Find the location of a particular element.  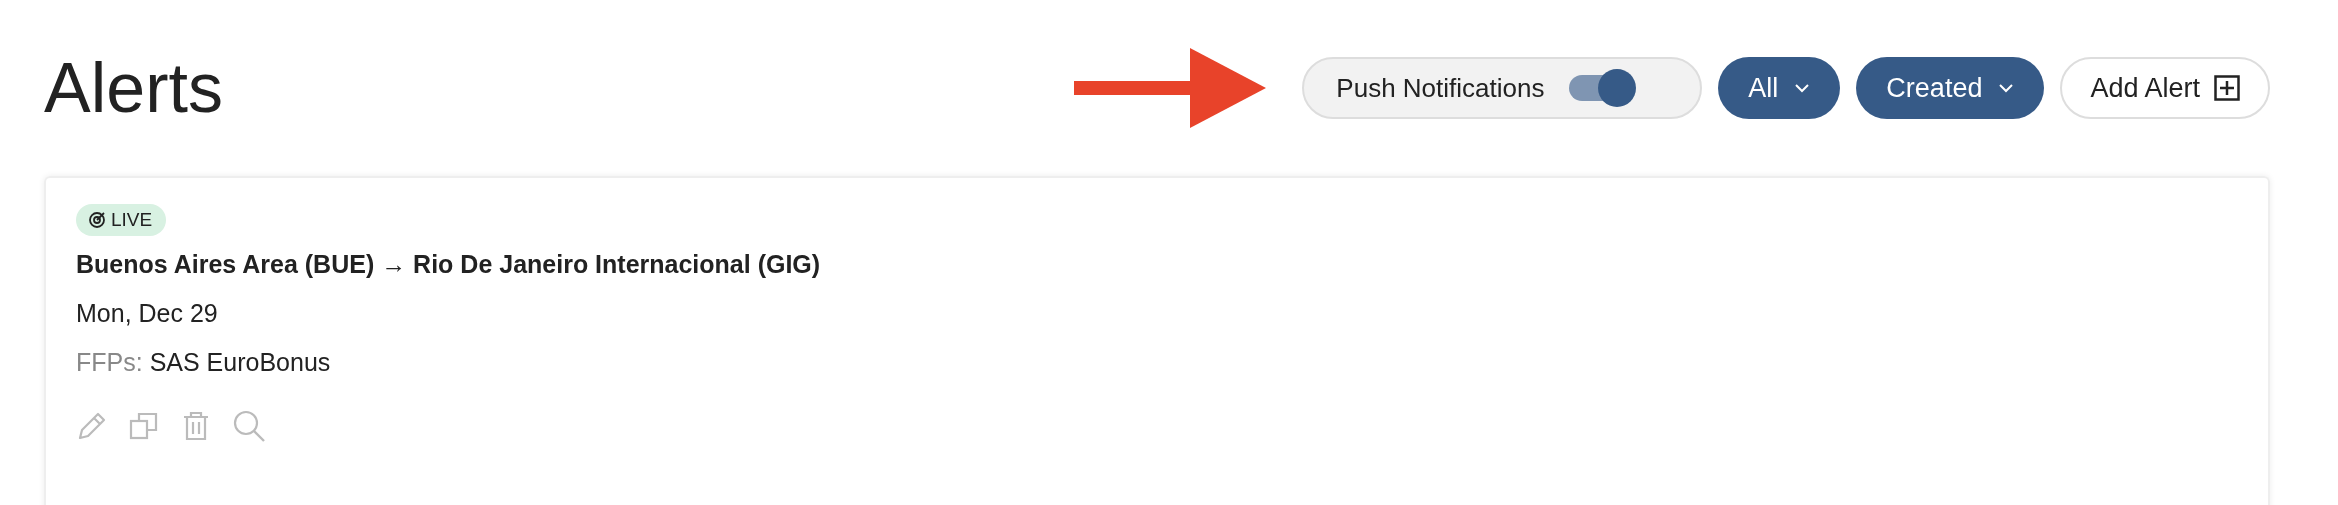

filter-dropdown: Created is located at coordinates (1950, 88).